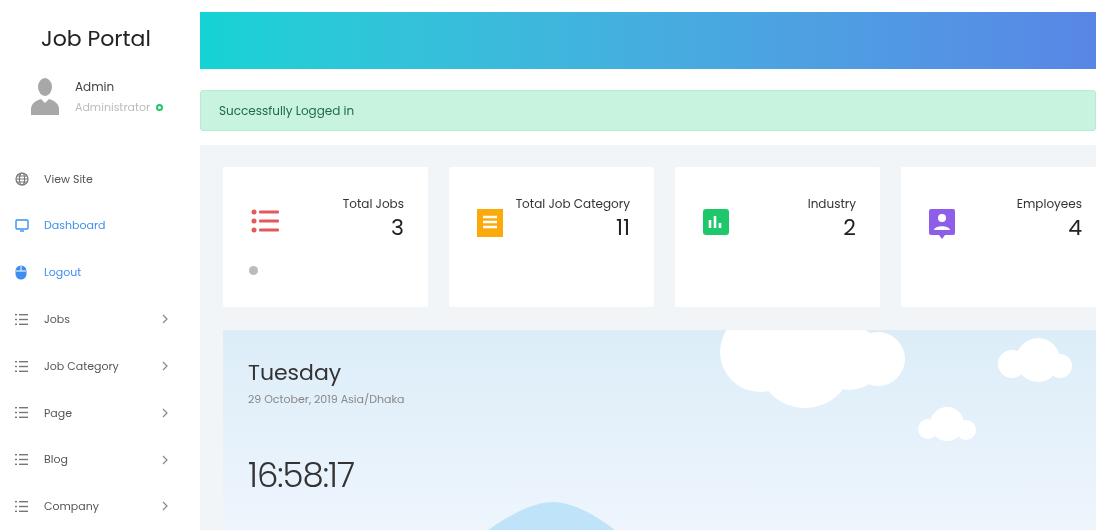 The height and width of the screenshot is (530, 1096). I want to click on monitor-icon, so click(22, 226).